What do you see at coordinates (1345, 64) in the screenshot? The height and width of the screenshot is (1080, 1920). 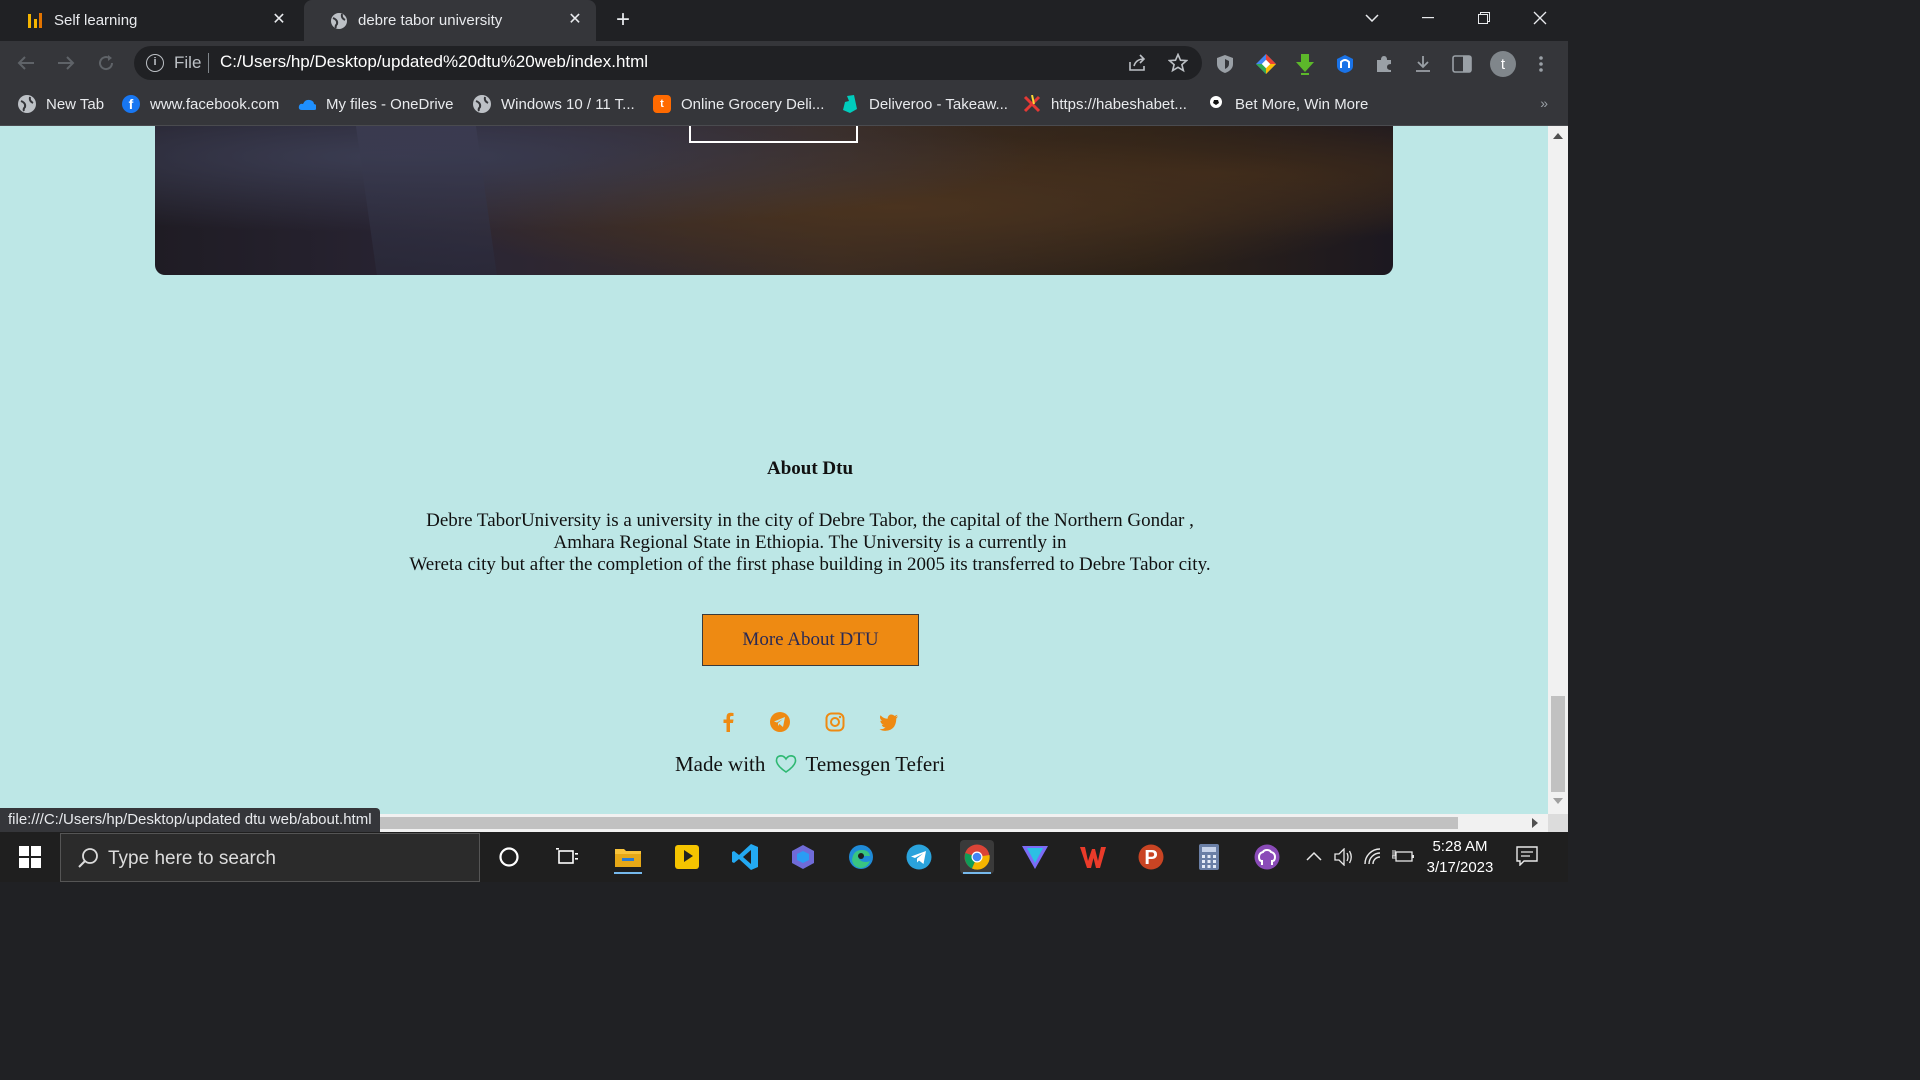 I see `vpn-extension-icon` at bounding box center [1345, 64].